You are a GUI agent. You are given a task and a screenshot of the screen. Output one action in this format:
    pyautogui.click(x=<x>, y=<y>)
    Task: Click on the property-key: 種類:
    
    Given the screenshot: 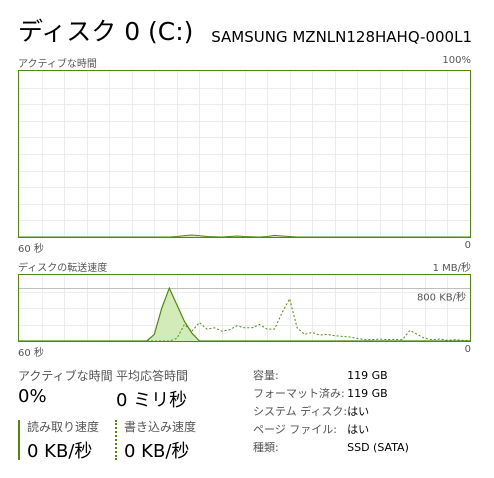 What is the action you would take?
    pyautogui.click(x=266, y=447)
    